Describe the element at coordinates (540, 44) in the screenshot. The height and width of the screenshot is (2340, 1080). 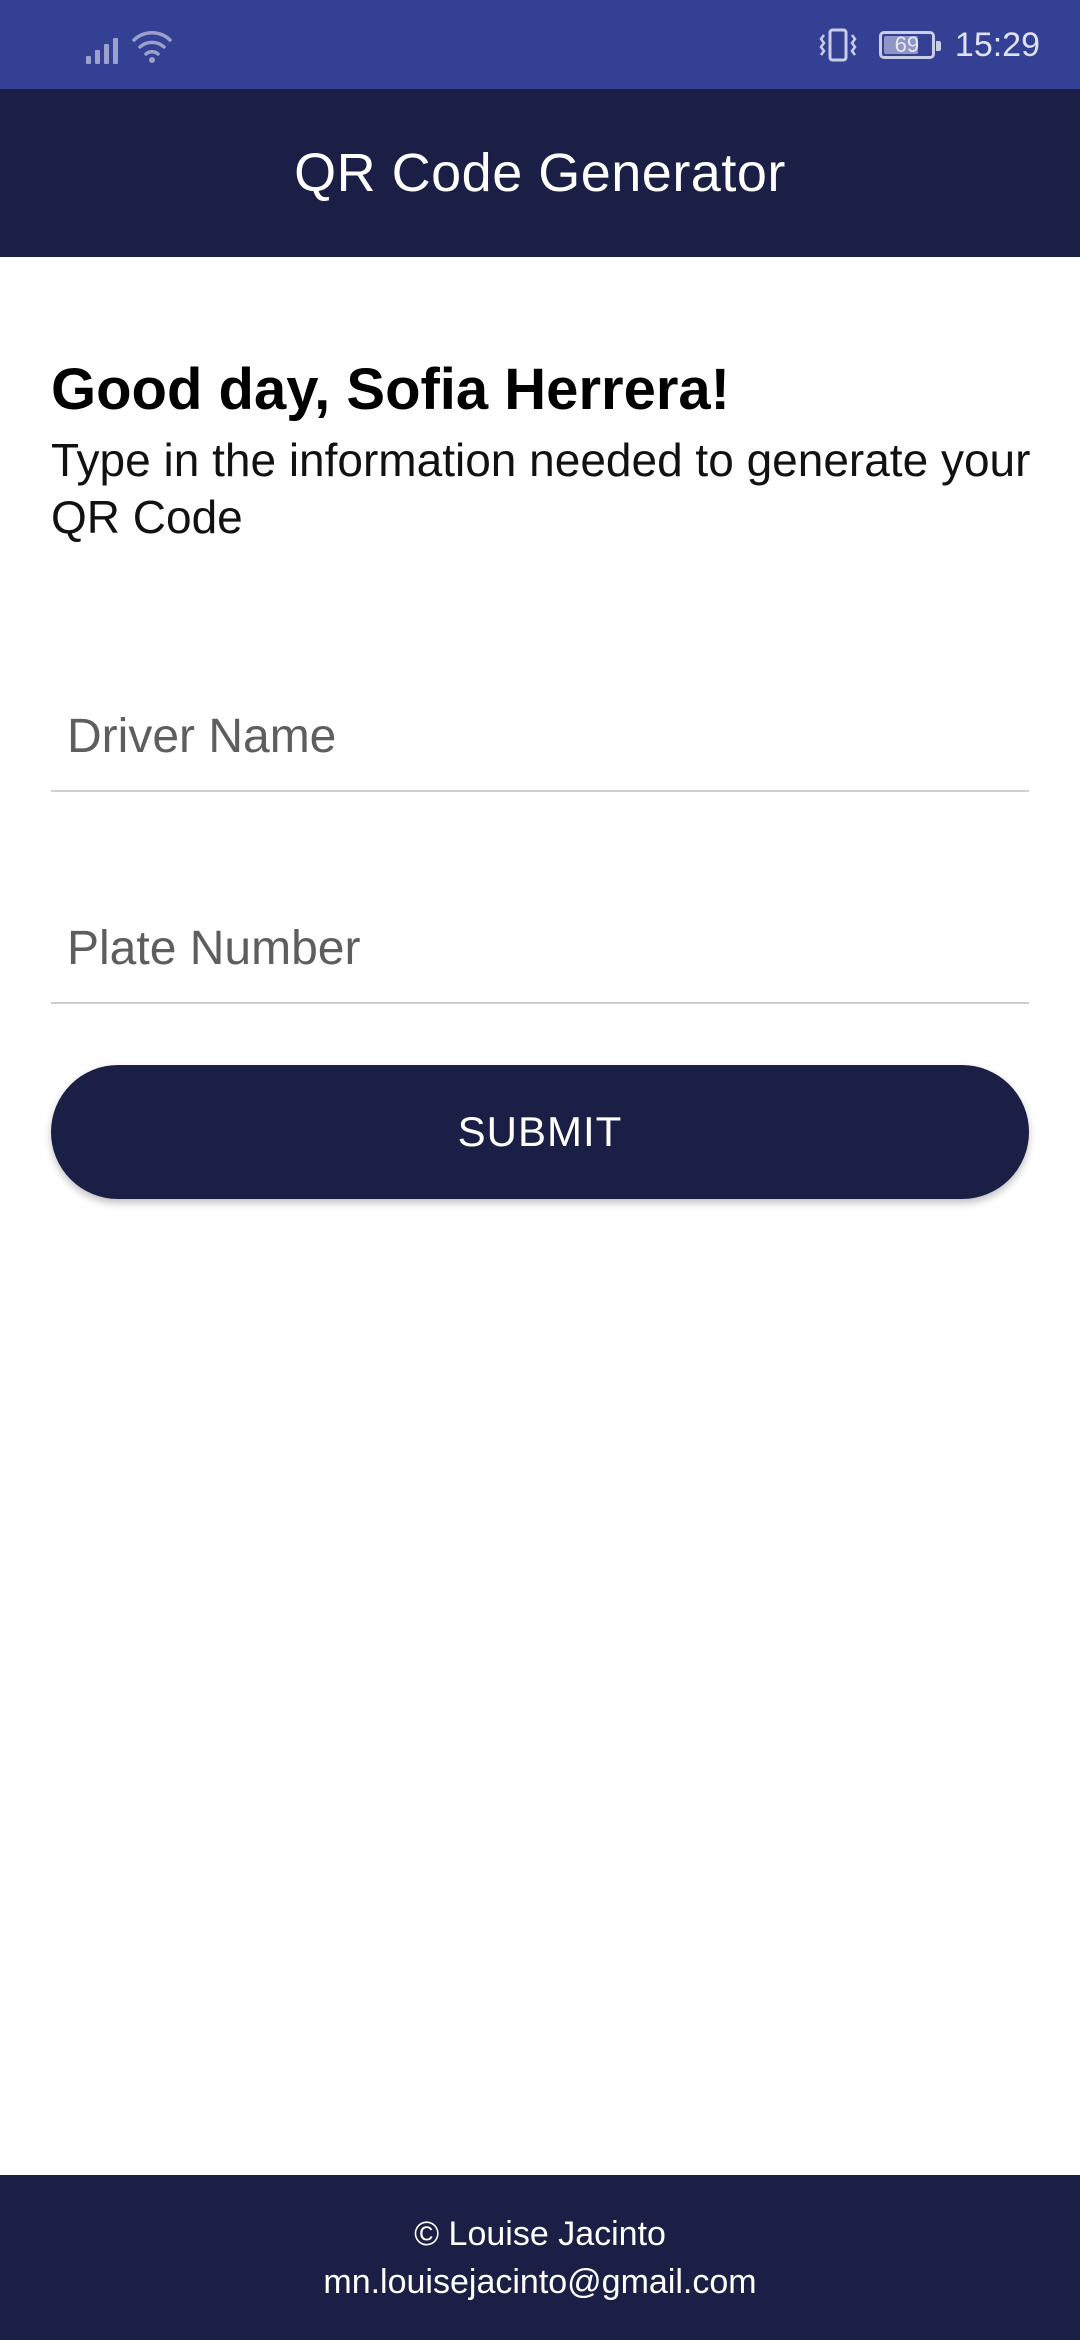
I see `status-bar: 69 15:29` at that location.